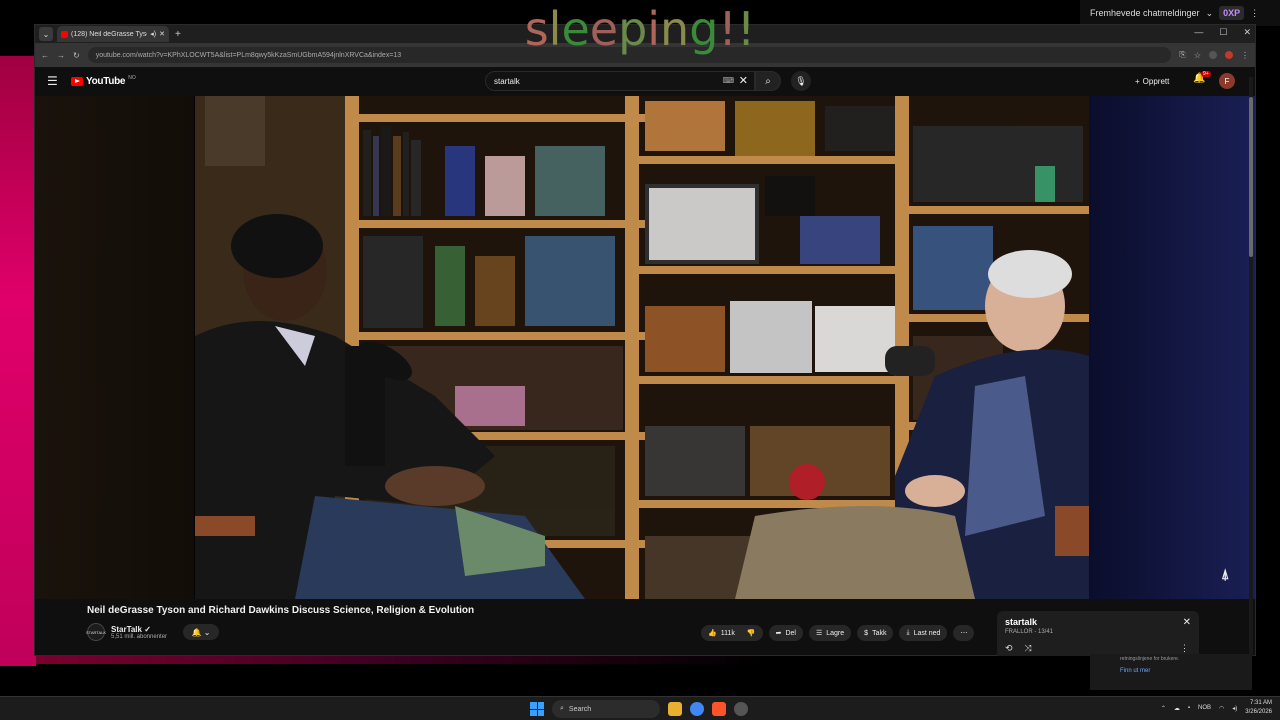 Image resolution: width=1280 pixels, height=720 pixels. I want to click on playlist-controls: ⟲ ⤨, so click(1018, 648).